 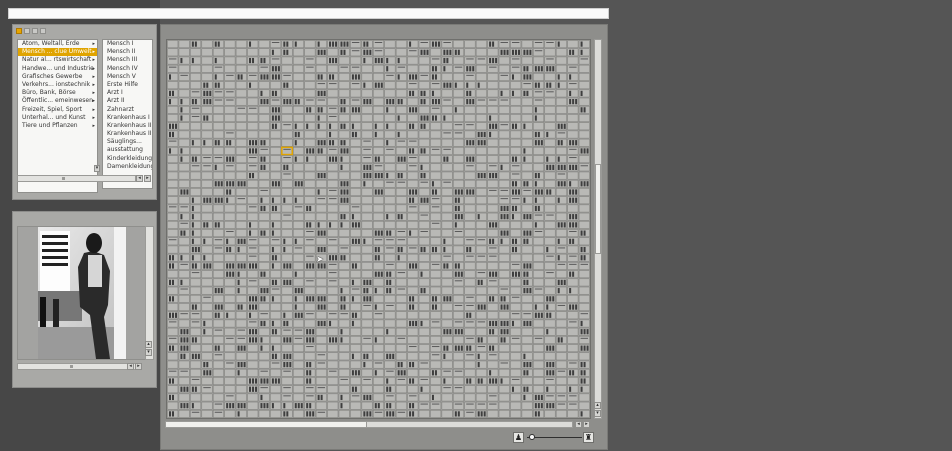 I want to click on category-item: Handwe... und Industrie ▸, so click(x=57, y=69).